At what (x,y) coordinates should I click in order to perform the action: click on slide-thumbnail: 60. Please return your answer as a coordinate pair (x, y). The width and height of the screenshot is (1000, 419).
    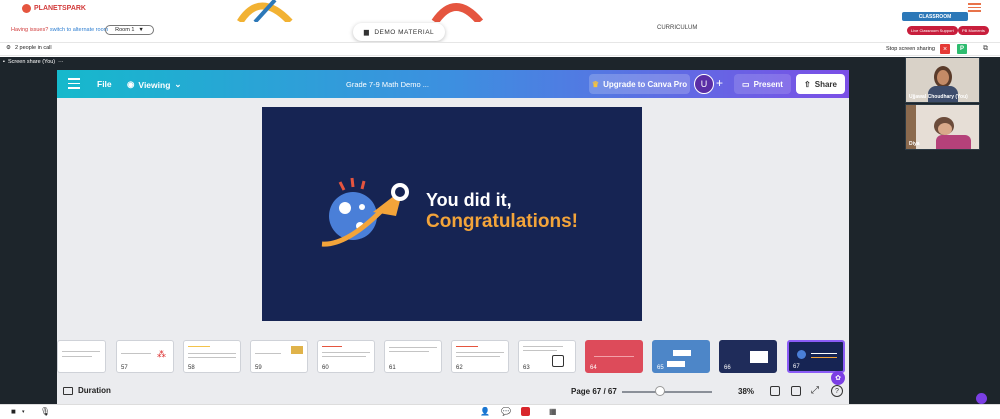
    Looking at the image, I should click on (346, 356).